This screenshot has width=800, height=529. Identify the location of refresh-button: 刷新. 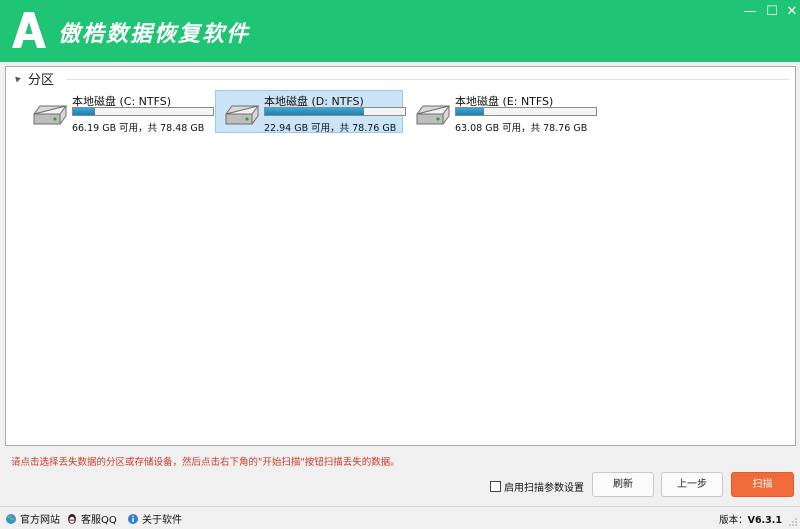
(623, 484).